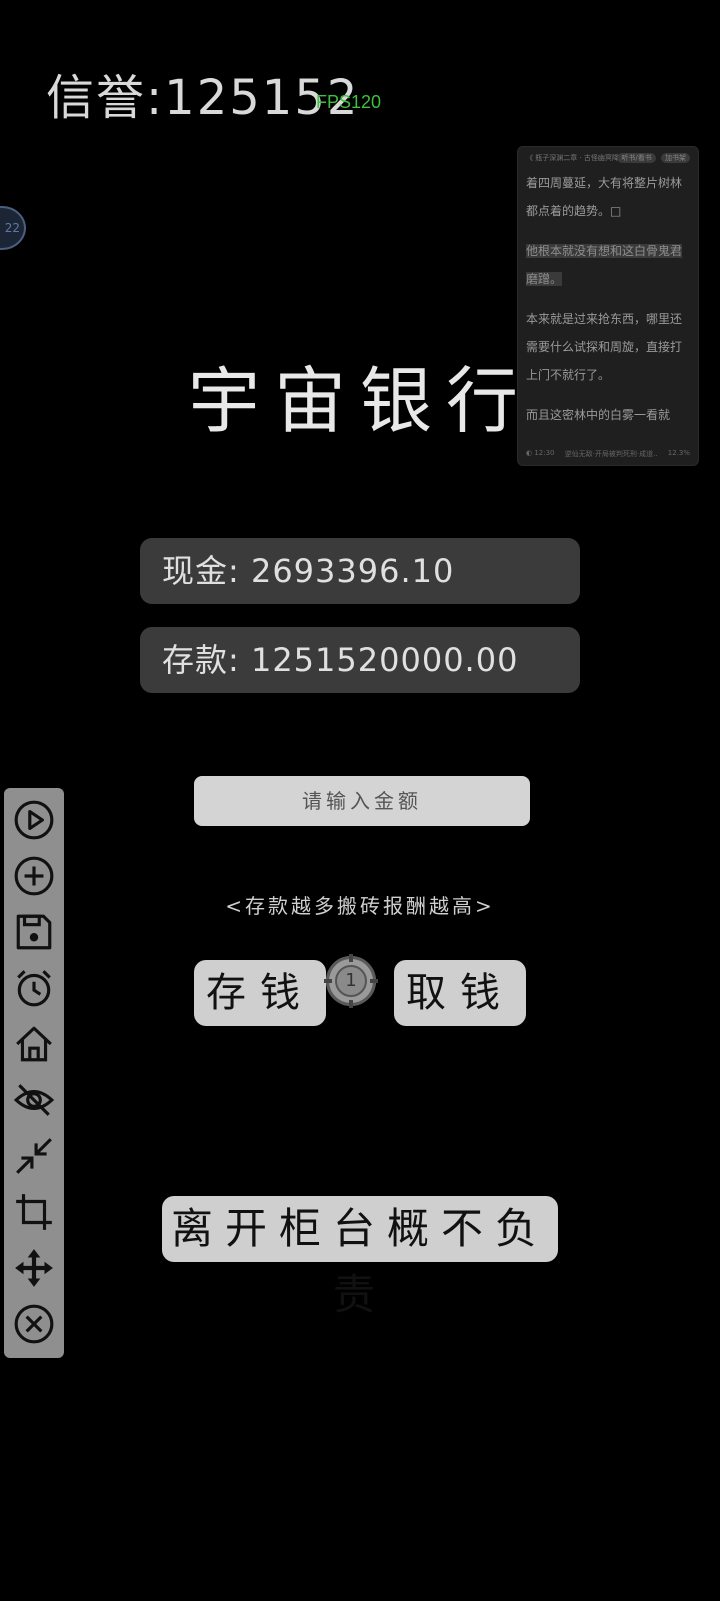  I want to click on add-button, so click(34, 876).